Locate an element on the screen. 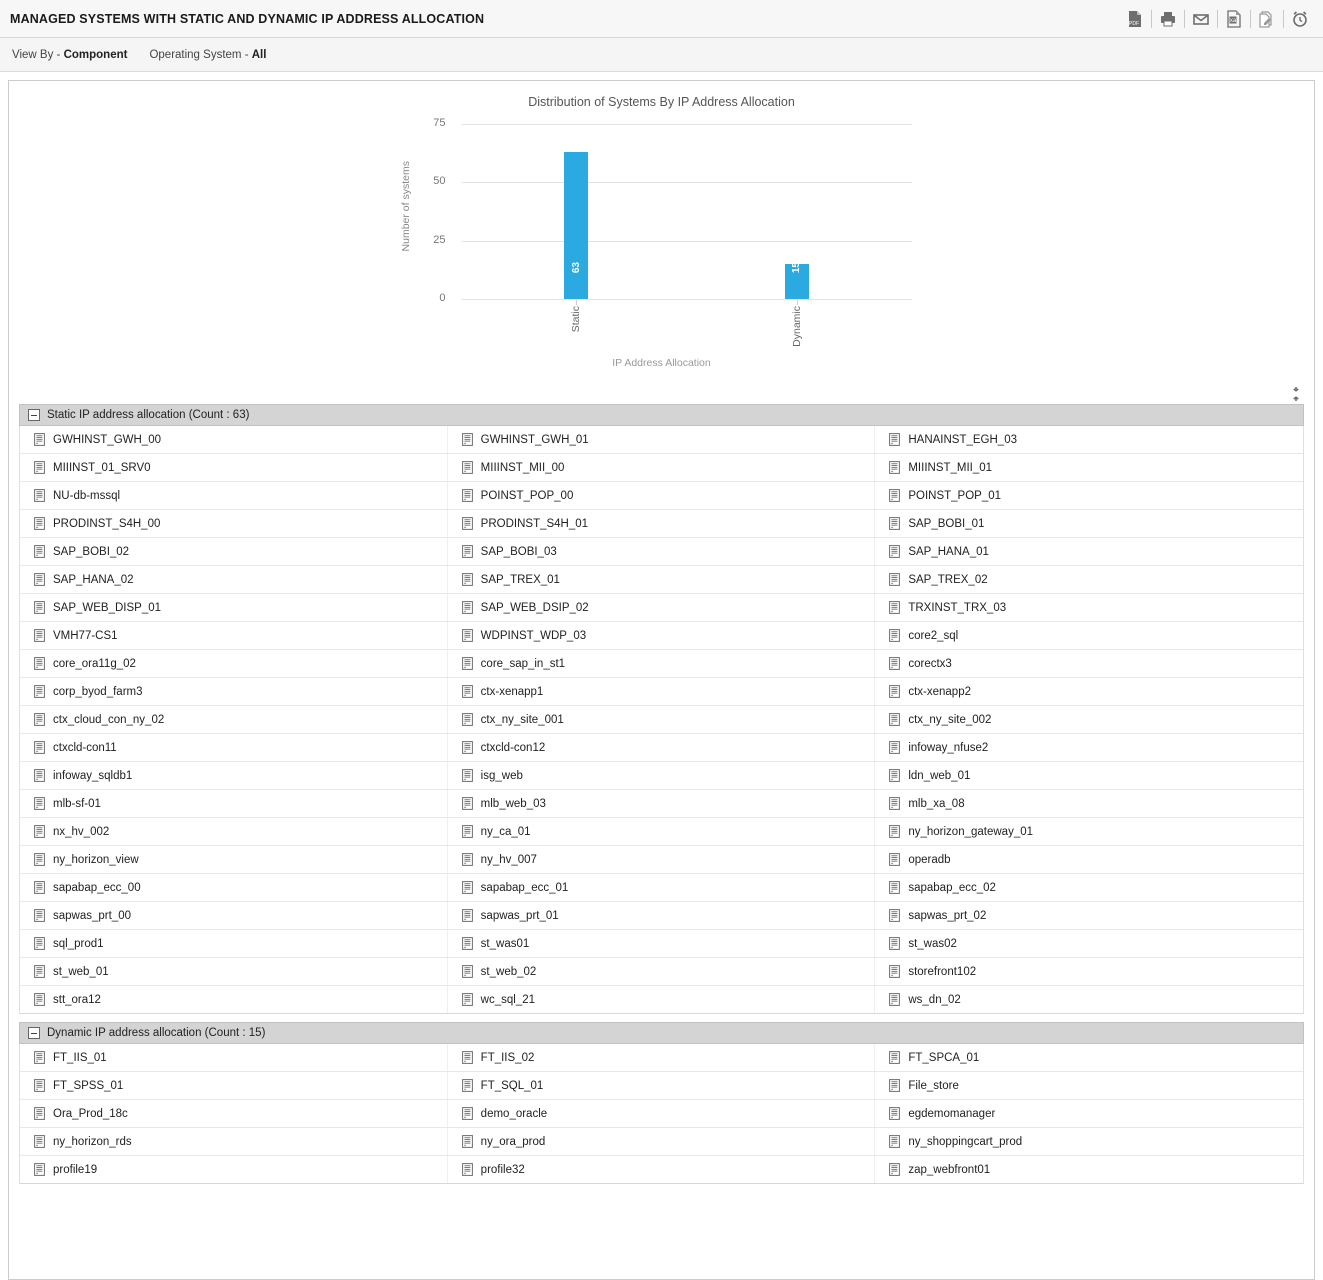 The width and height of the screenshot is (1323, 1280). system-cell: nx_hv_002 is located at coordinates (234, 831).